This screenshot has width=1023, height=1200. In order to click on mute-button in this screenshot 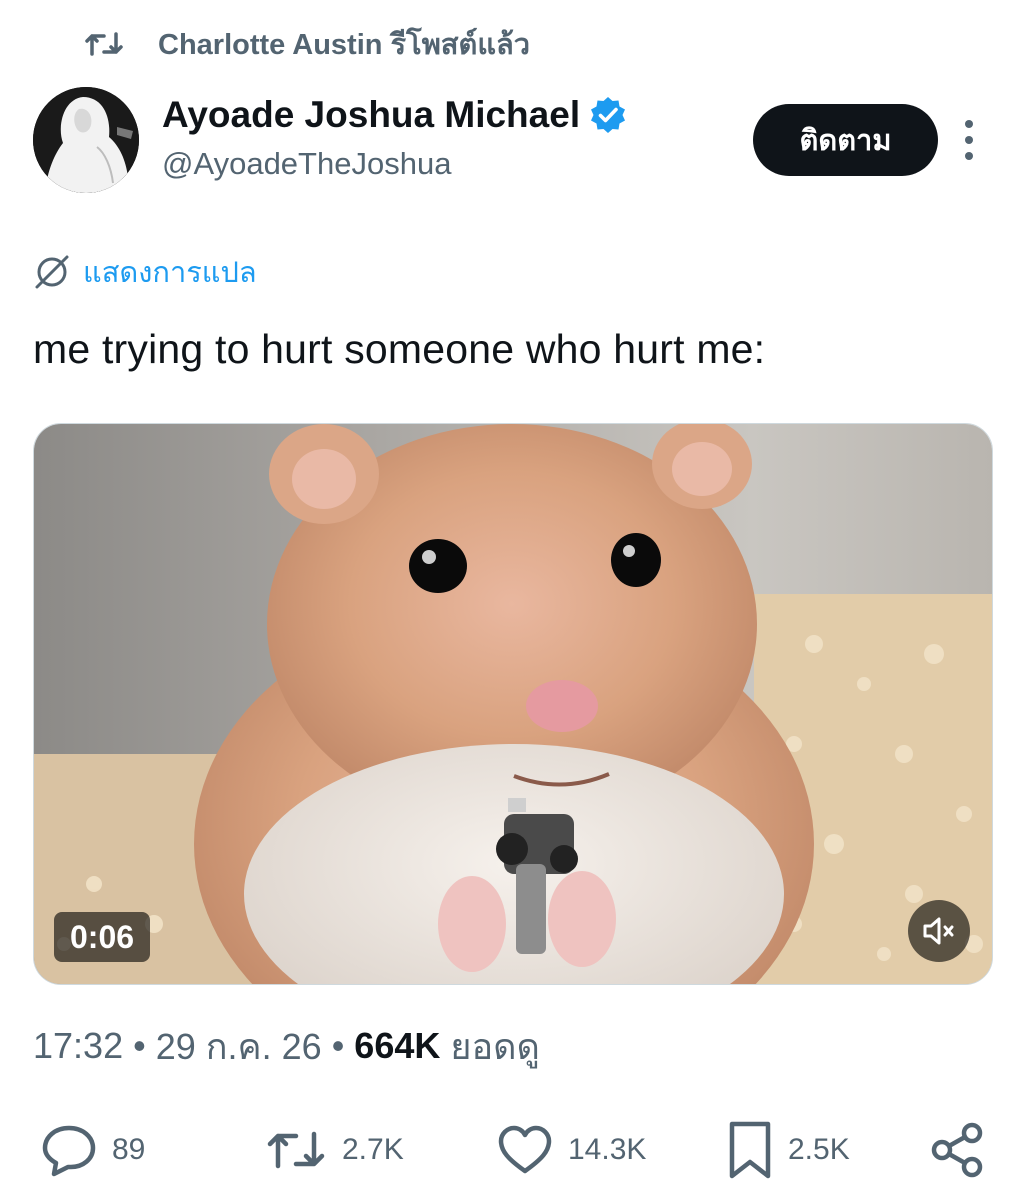, I will do `click(939, 931)`.